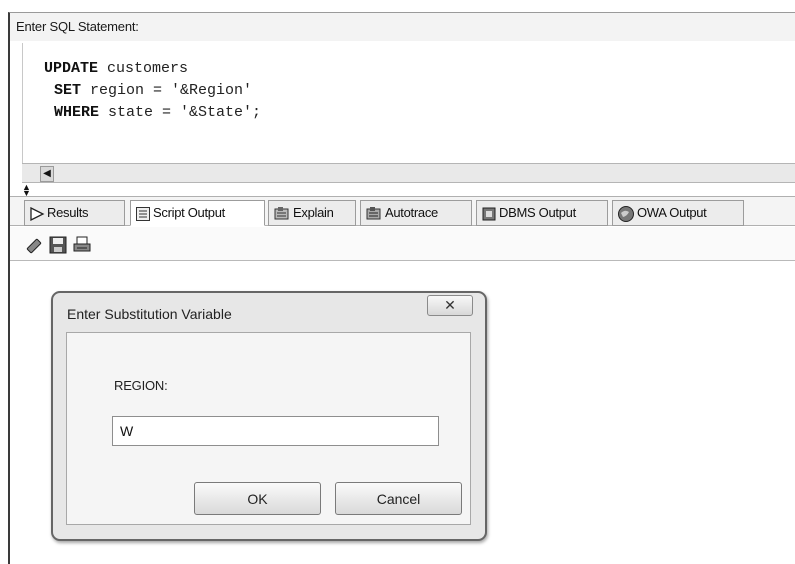 The height and width of the screenshot is (564, 795). Describe the element at coordinates (626, 213) in the screenshot. I see `owa-globe-icon` at that location.